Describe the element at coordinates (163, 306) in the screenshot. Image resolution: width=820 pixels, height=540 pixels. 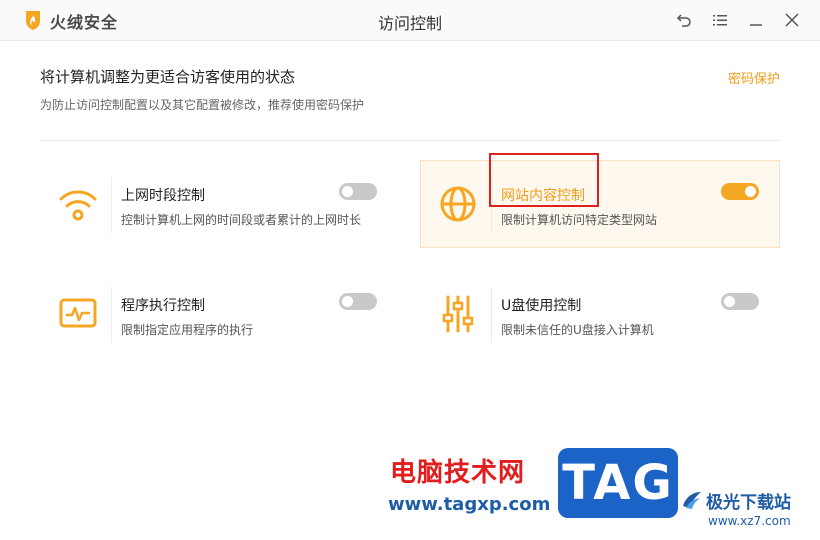
I see `card-title: 程序执行控制` at that location.